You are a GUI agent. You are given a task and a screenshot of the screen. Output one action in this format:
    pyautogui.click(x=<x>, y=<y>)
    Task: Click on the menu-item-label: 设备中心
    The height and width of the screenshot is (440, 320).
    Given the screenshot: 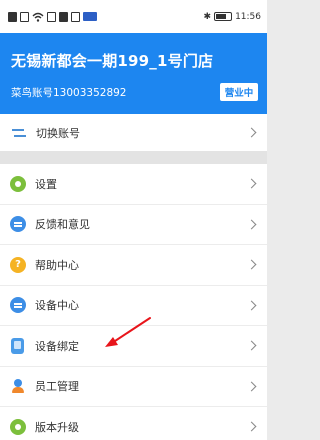 What is the action you would take?
    pyautogui.click(x=57, y=306)
    